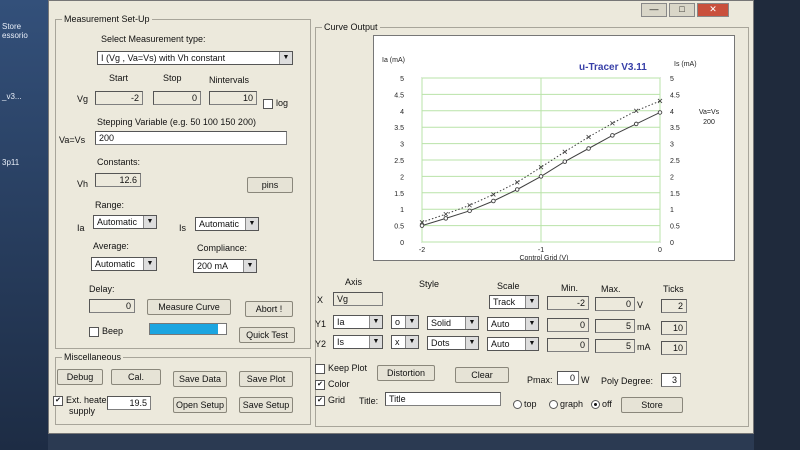 The image size is (800, 450). I want to click on legend-off-radio: off, so click(601, 404).